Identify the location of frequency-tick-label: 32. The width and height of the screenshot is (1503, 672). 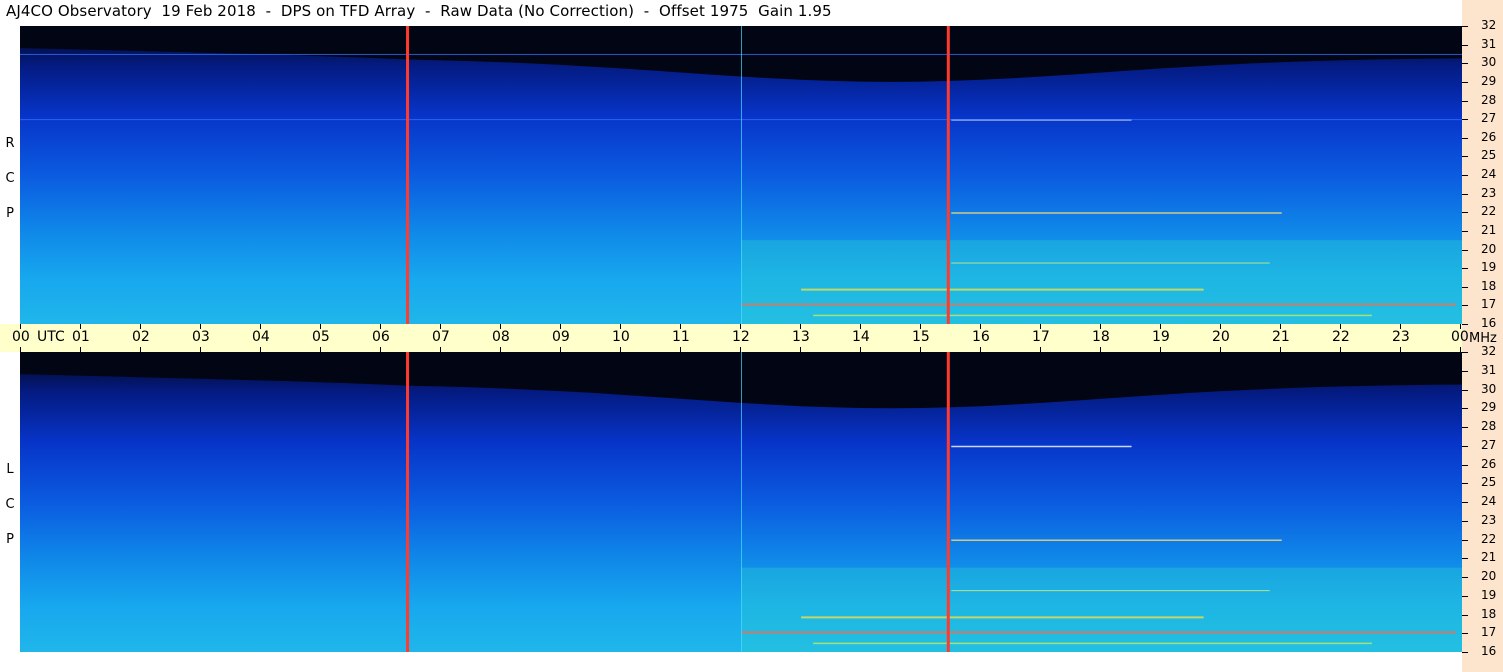
(1489, 351).